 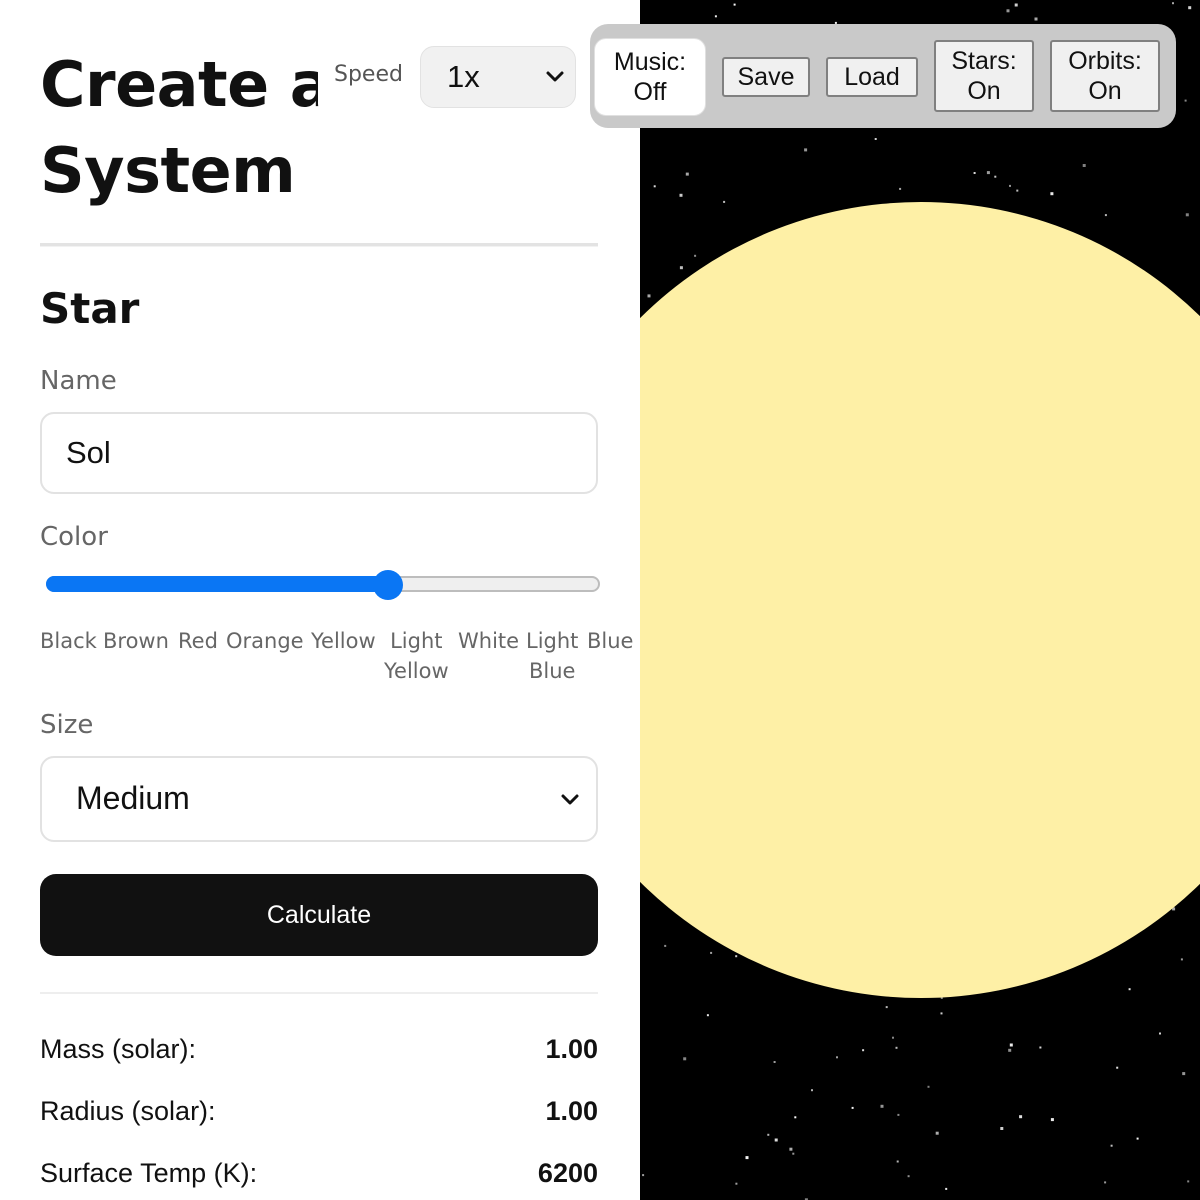 What do you see at coordinates (343, 641) in the screenshot?
I see `color-tick-label: Yellow` at bounding box center [343, 641].